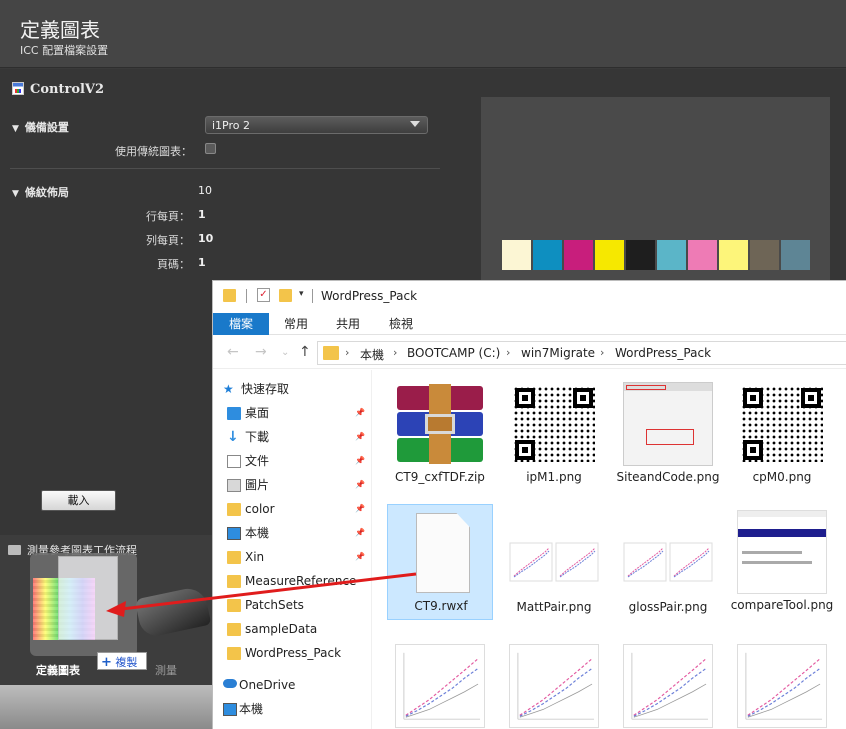  What do you see at coordinates (265, 389) in the screenshot?
I see `nav-item: 快速存取` at bounding box center [265, 389].